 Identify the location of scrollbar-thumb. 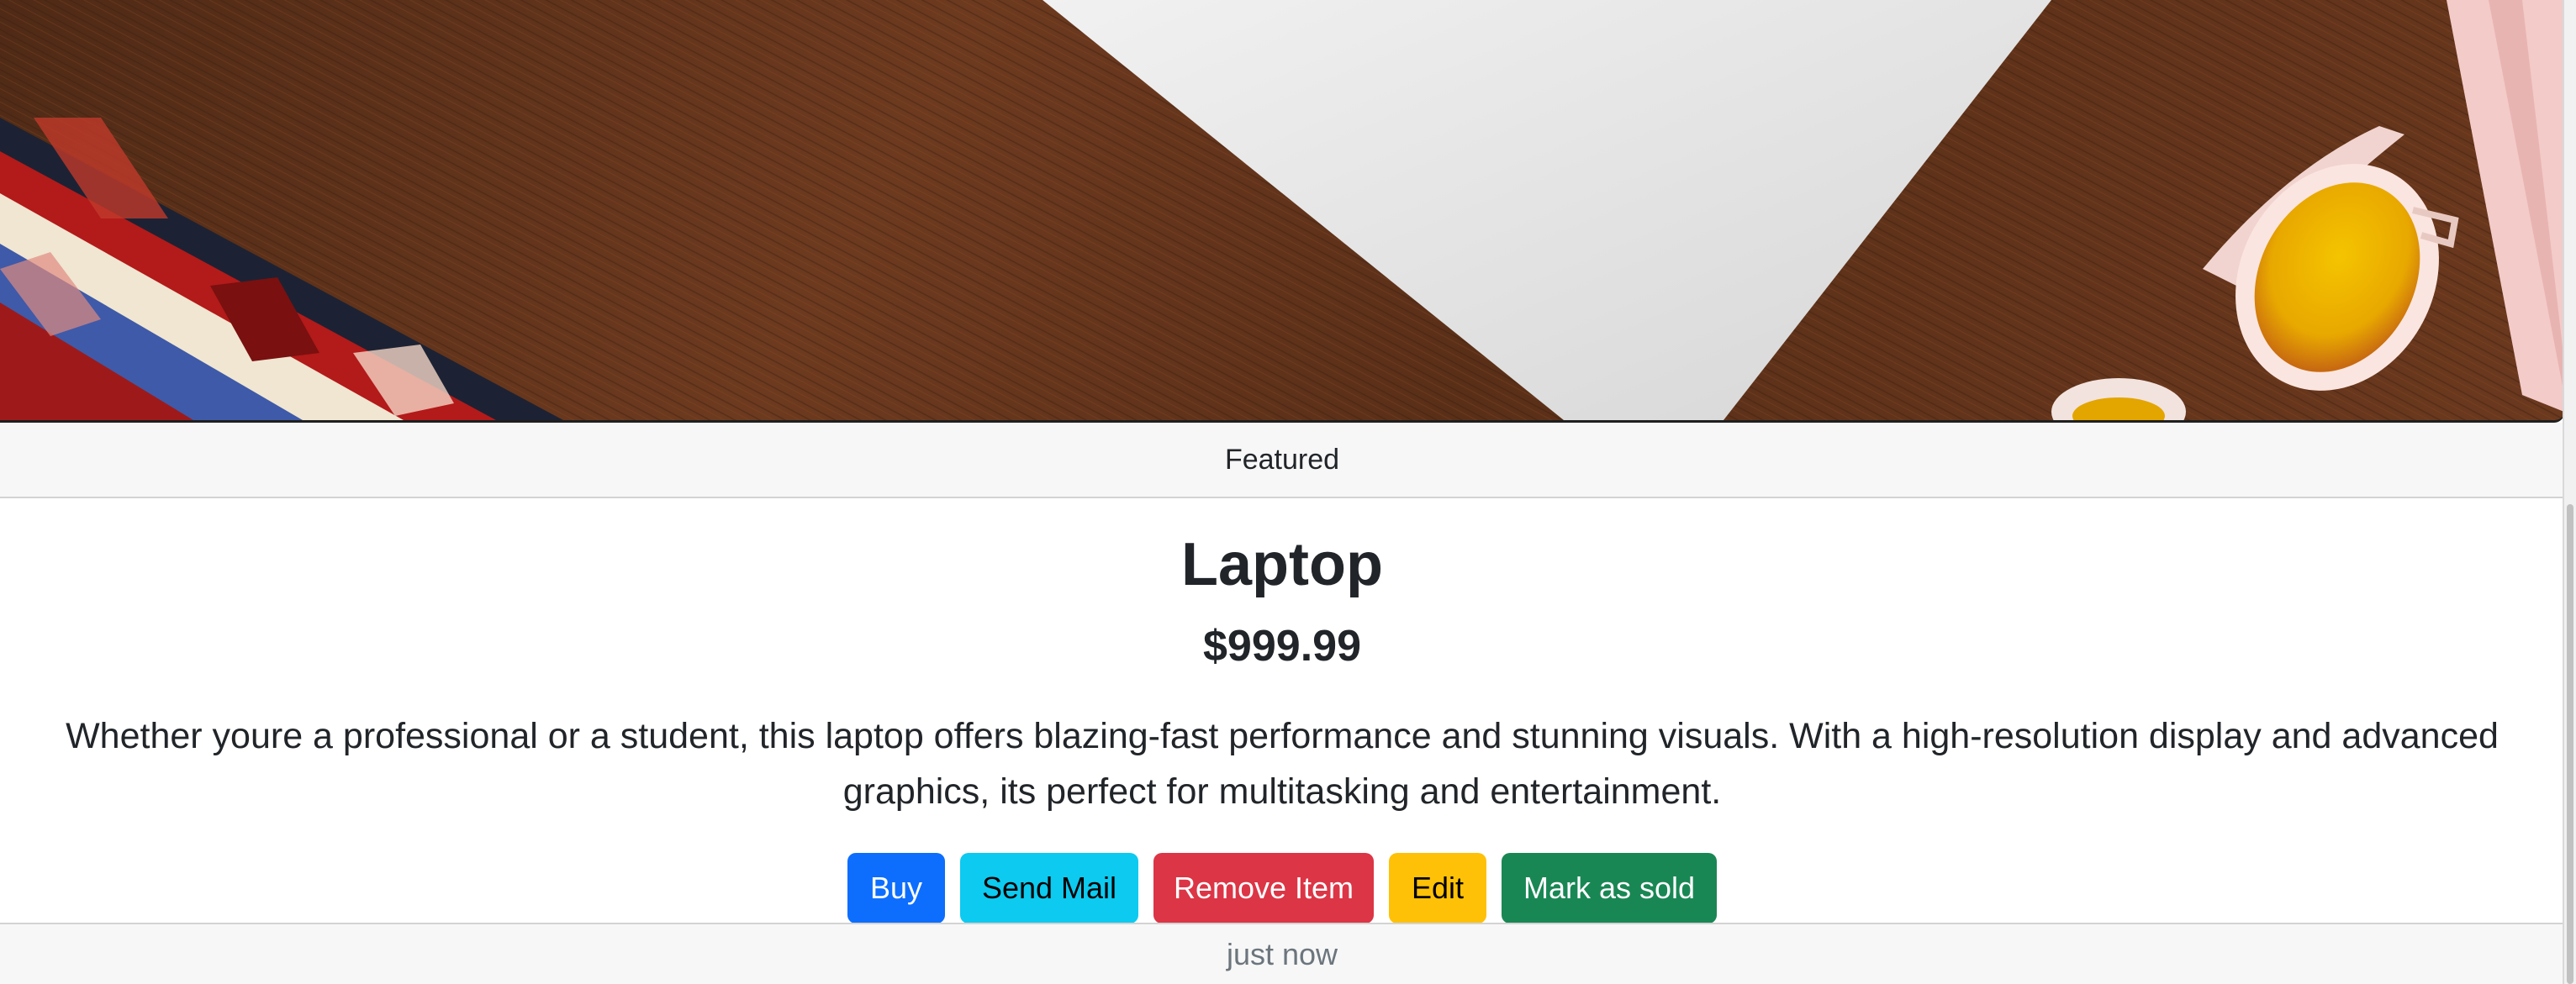
(2570, 744).